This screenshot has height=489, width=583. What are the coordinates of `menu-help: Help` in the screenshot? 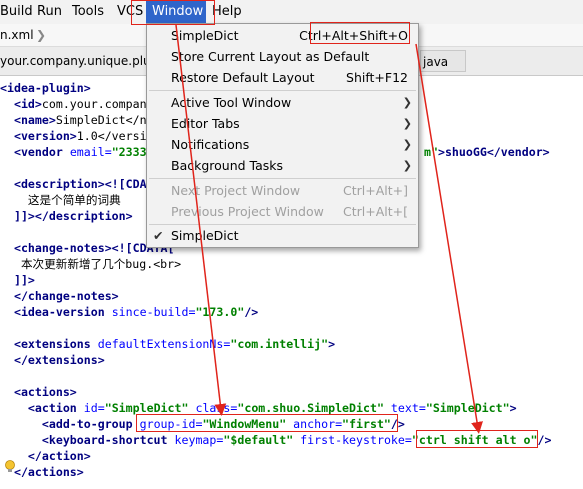 It's located at (227, 12).